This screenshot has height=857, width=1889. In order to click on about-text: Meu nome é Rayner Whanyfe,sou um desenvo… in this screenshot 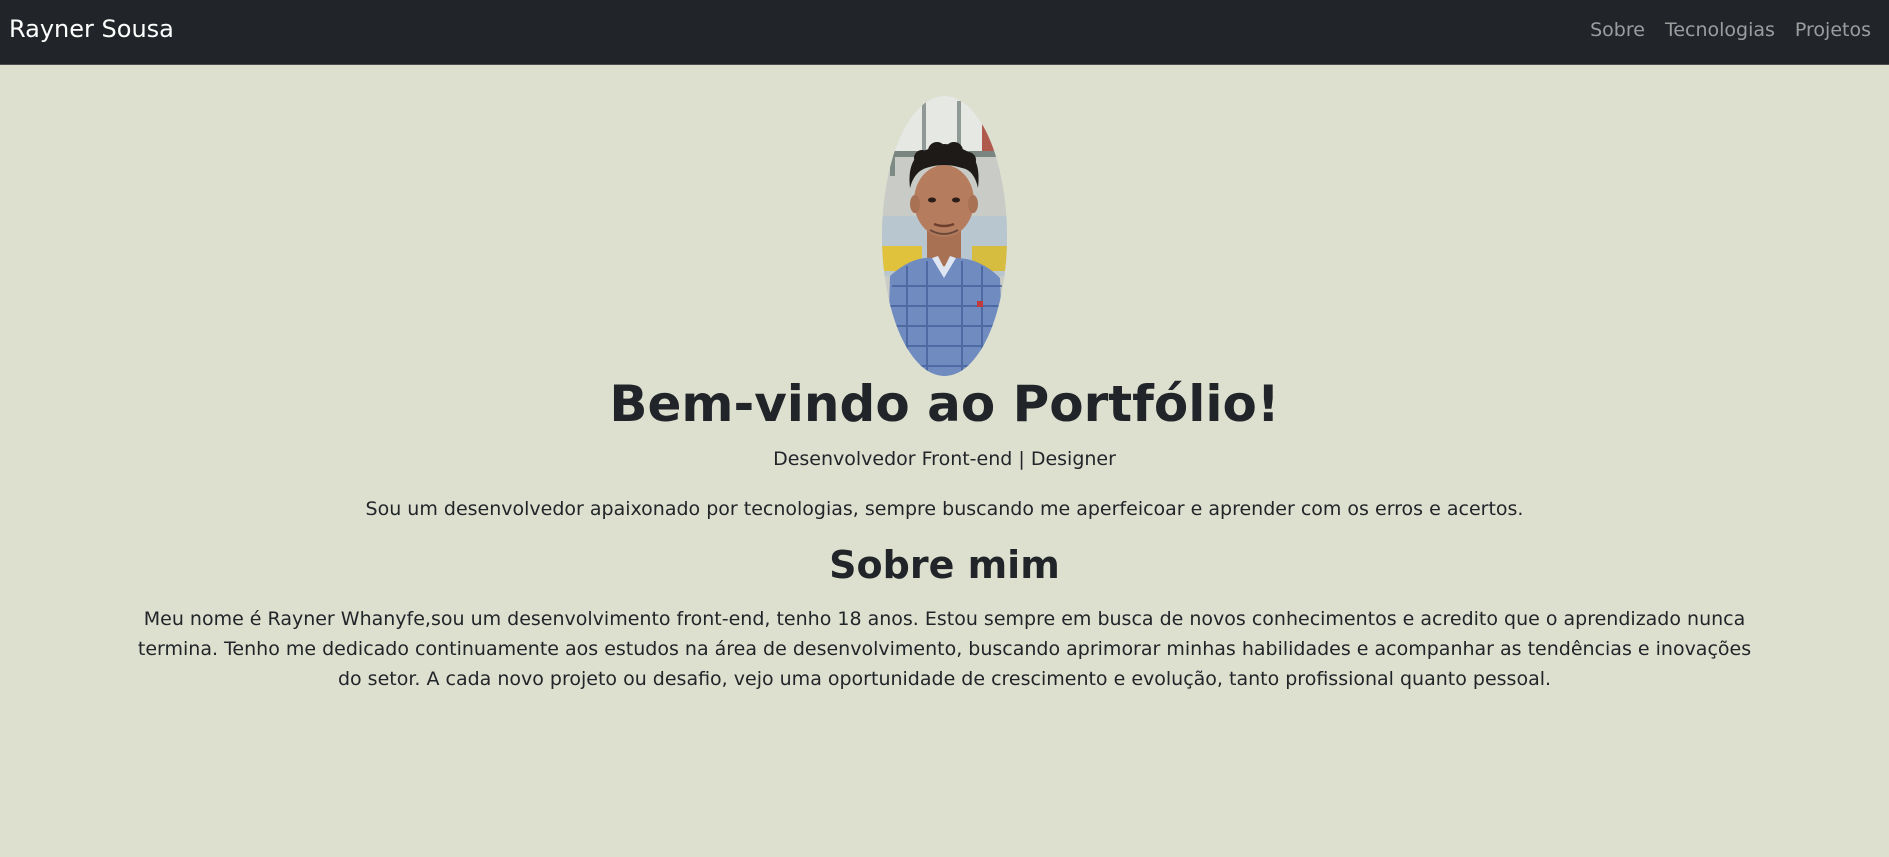, I will do `click(944, 649)`.